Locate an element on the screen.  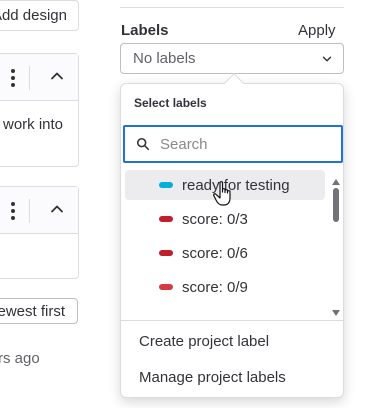
popover-title: Select labels is located at coordinates (170, 103).